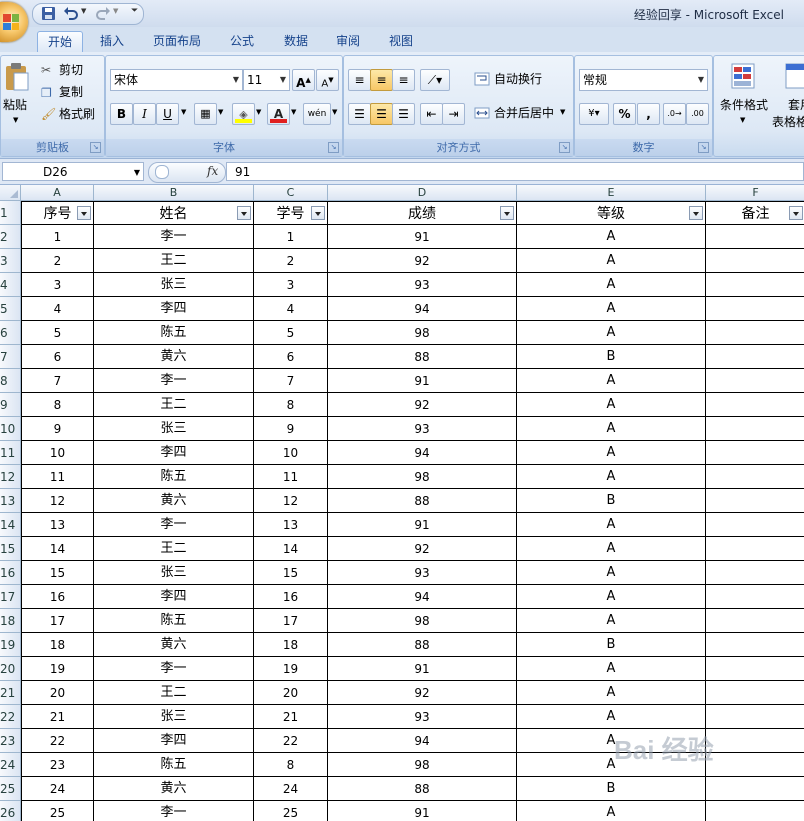  What do you see at coordinates (10, 357) in the screenshot?
I see `row-header-7: 7` at bounding box center [10, 357].